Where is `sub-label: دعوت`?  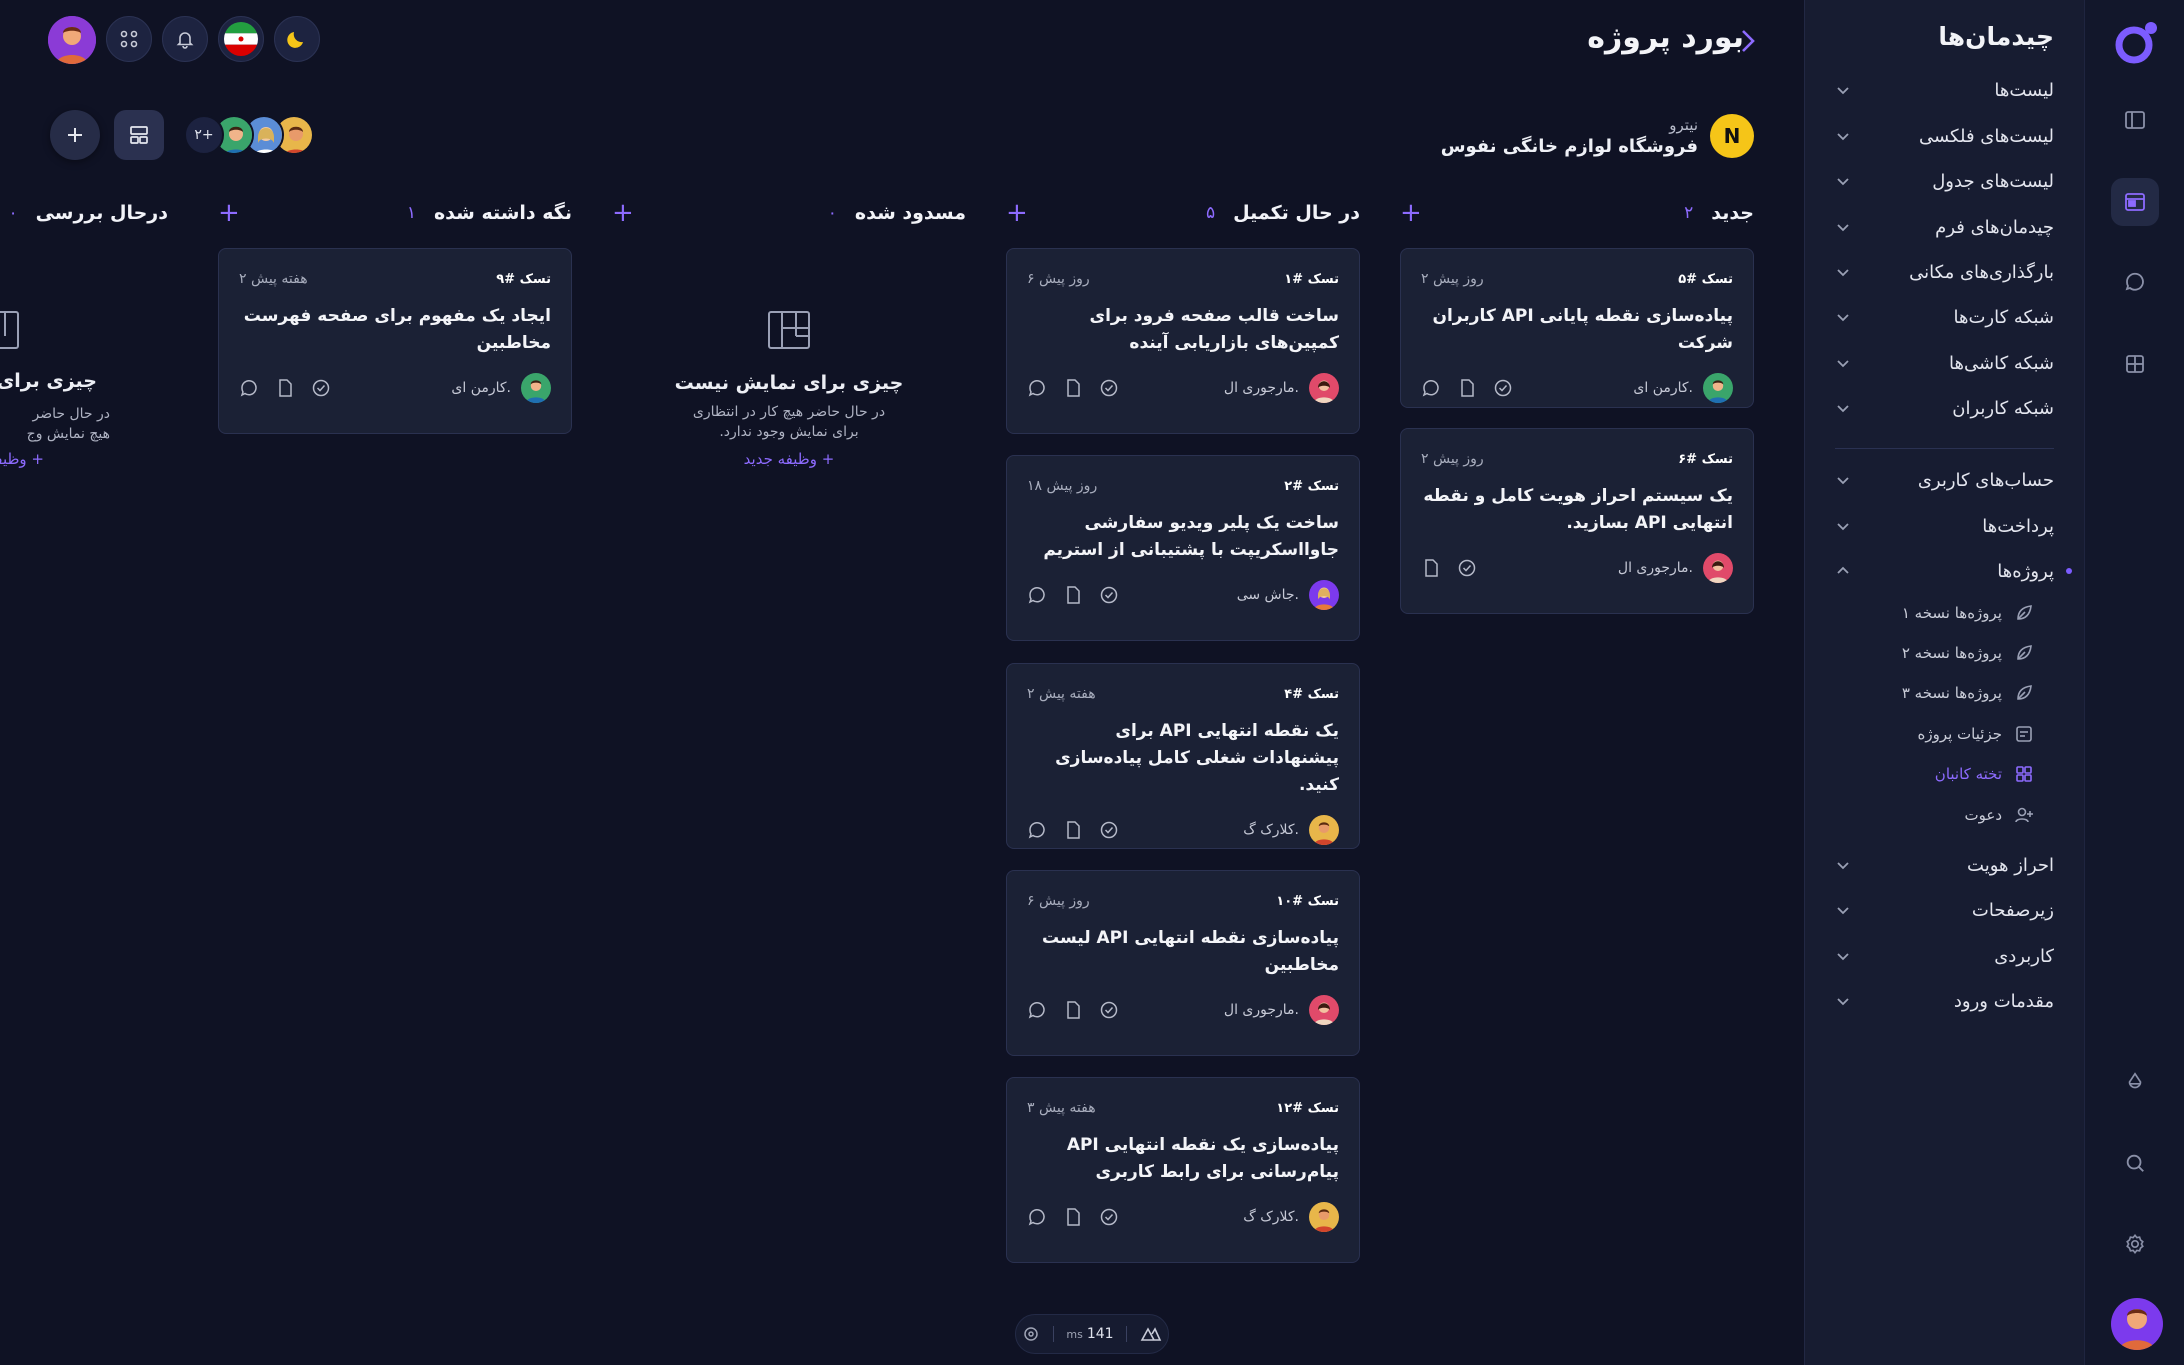 sub-label: دعوت is located at coordinates (1983, 815).